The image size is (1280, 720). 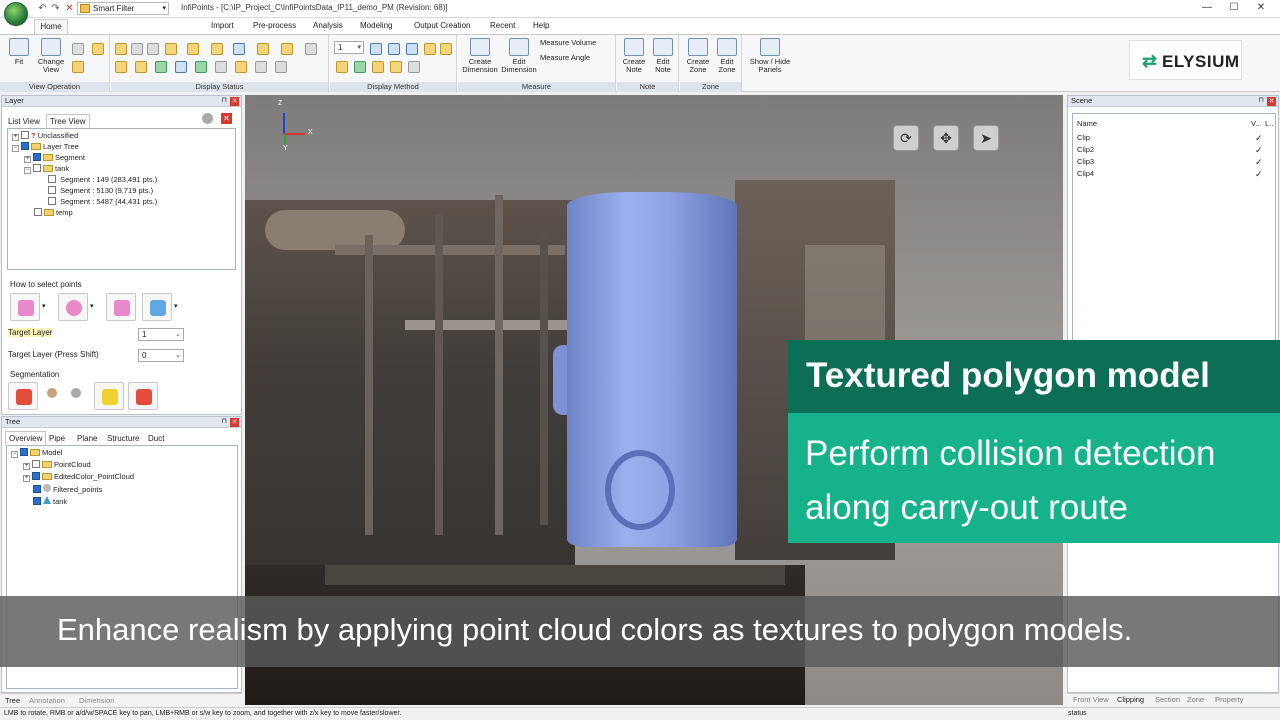 I want to click on target-layer-select: 1 ⌄, so click(x=161, y=334).